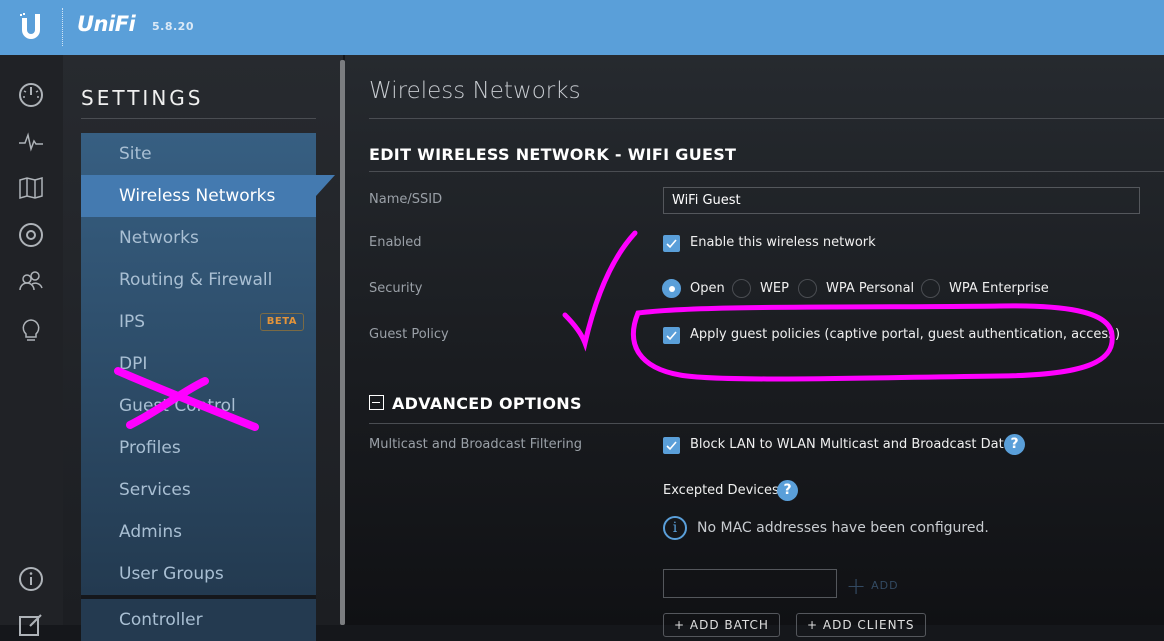 The image size is (1164, 641). Describe the element at coordinates (31, 235) in the screenshot. I see `devices-icon` at that location.